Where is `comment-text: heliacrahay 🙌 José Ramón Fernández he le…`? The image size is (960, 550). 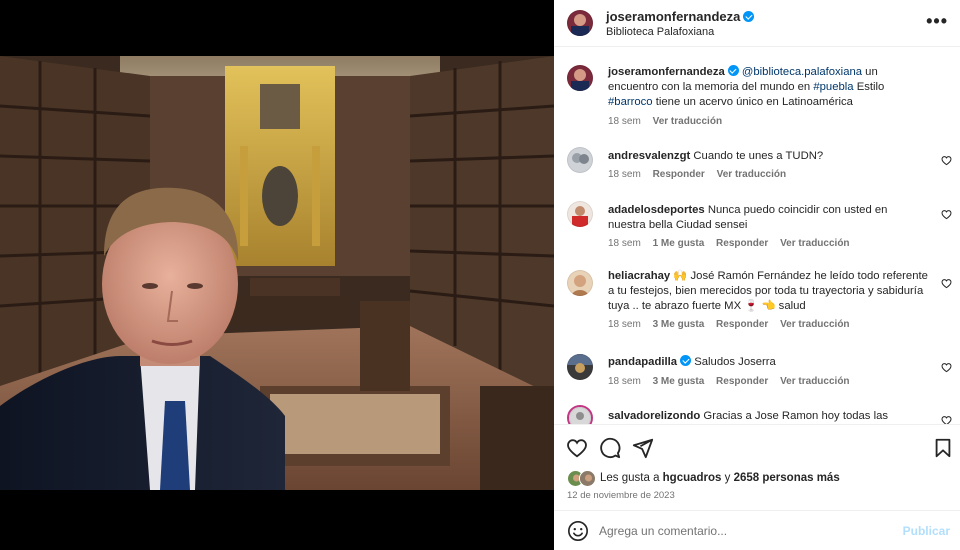 comment-text: heliacrahay 🙌 José Ramón Fernández he le… is located at coordinates (768, 291).